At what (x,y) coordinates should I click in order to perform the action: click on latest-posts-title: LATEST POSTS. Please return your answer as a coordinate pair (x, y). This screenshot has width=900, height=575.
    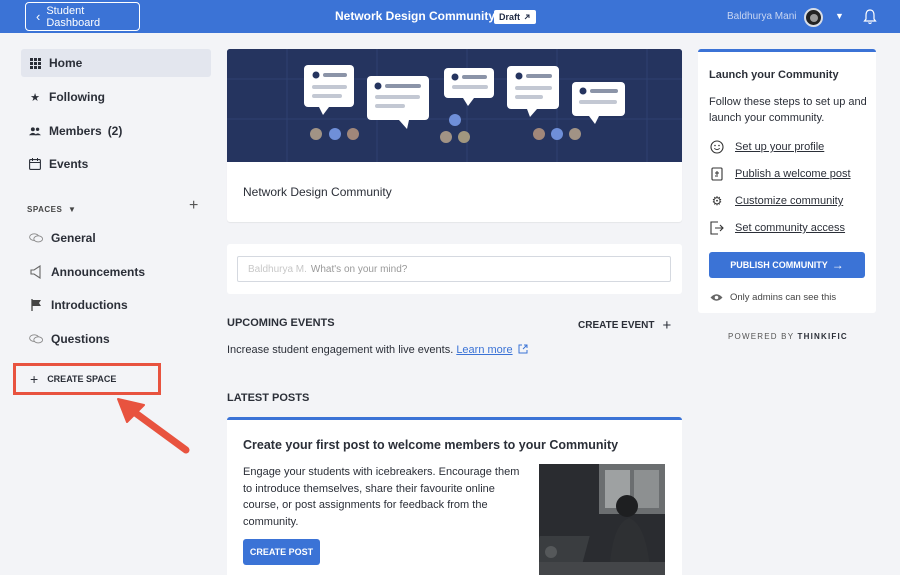
    Looking at the image, I should click on (268, 398).